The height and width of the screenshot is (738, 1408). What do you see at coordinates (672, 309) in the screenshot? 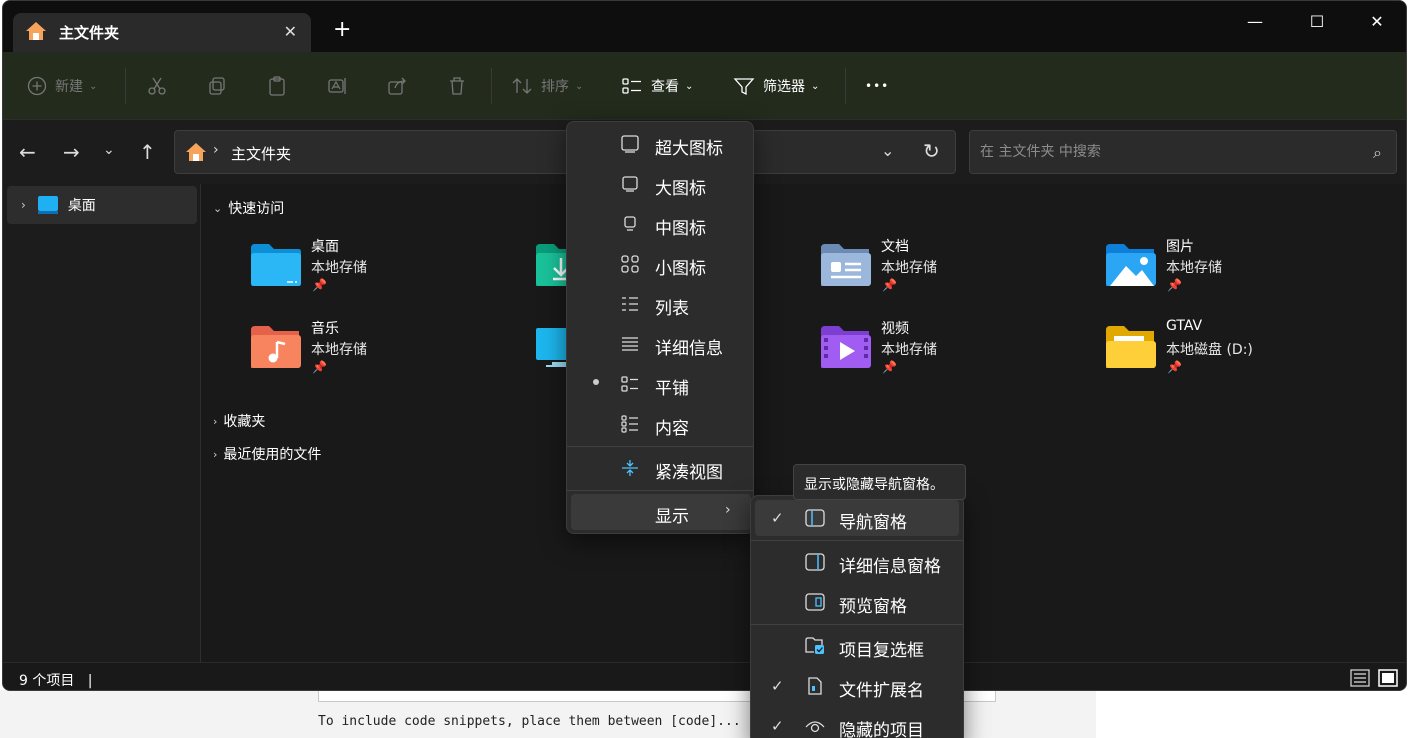
I see `menu-item-label: 列表` at bounding box center [672, 309].